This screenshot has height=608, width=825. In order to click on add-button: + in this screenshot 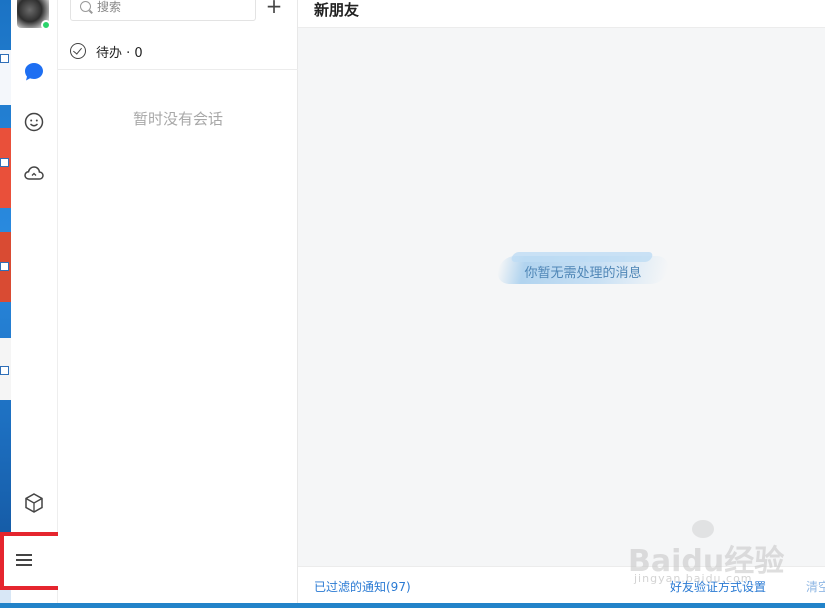, I will do `click(274, 9)`.